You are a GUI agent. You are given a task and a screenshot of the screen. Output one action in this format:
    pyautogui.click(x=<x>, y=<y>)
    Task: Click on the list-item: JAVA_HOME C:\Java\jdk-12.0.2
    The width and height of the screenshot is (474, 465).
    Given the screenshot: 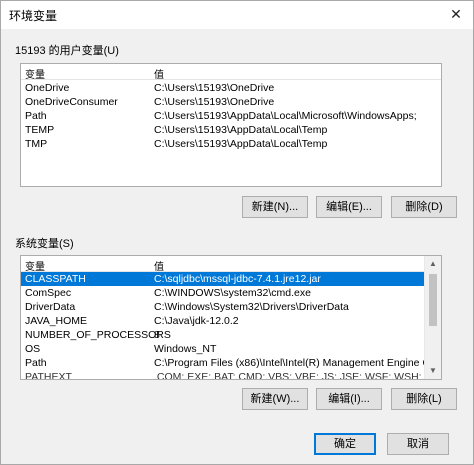 What is the action you would take?
    pyautogui.click(x=223, y=321)
    